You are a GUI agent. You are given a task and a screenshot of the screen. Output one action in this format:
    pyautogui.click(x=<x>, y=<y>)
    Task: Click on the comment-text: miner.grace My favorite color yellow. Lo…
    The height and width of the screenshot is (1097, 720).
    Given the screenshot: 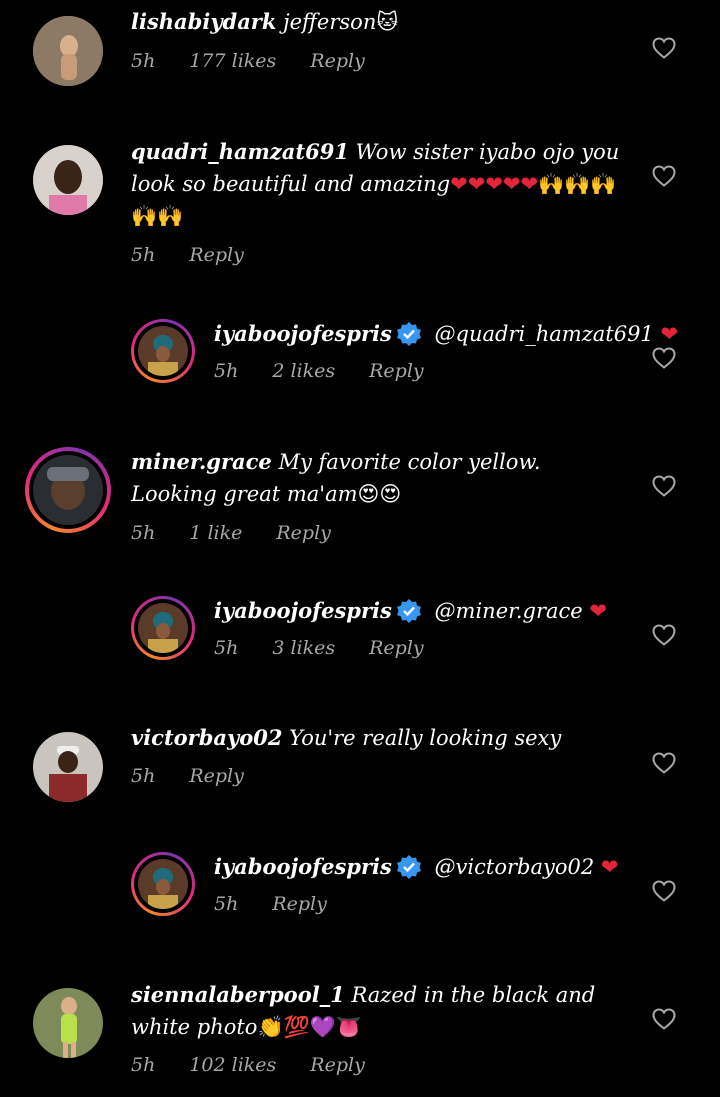 What is the action you would take?
    pyautogui.click(x=381, y=478)
    